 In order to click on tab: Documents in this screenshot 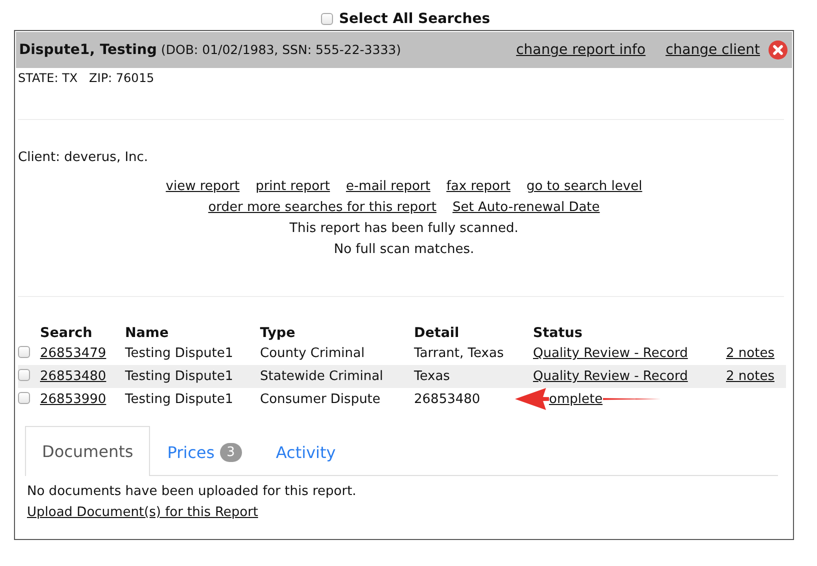, I will do `click(87, 451)`.